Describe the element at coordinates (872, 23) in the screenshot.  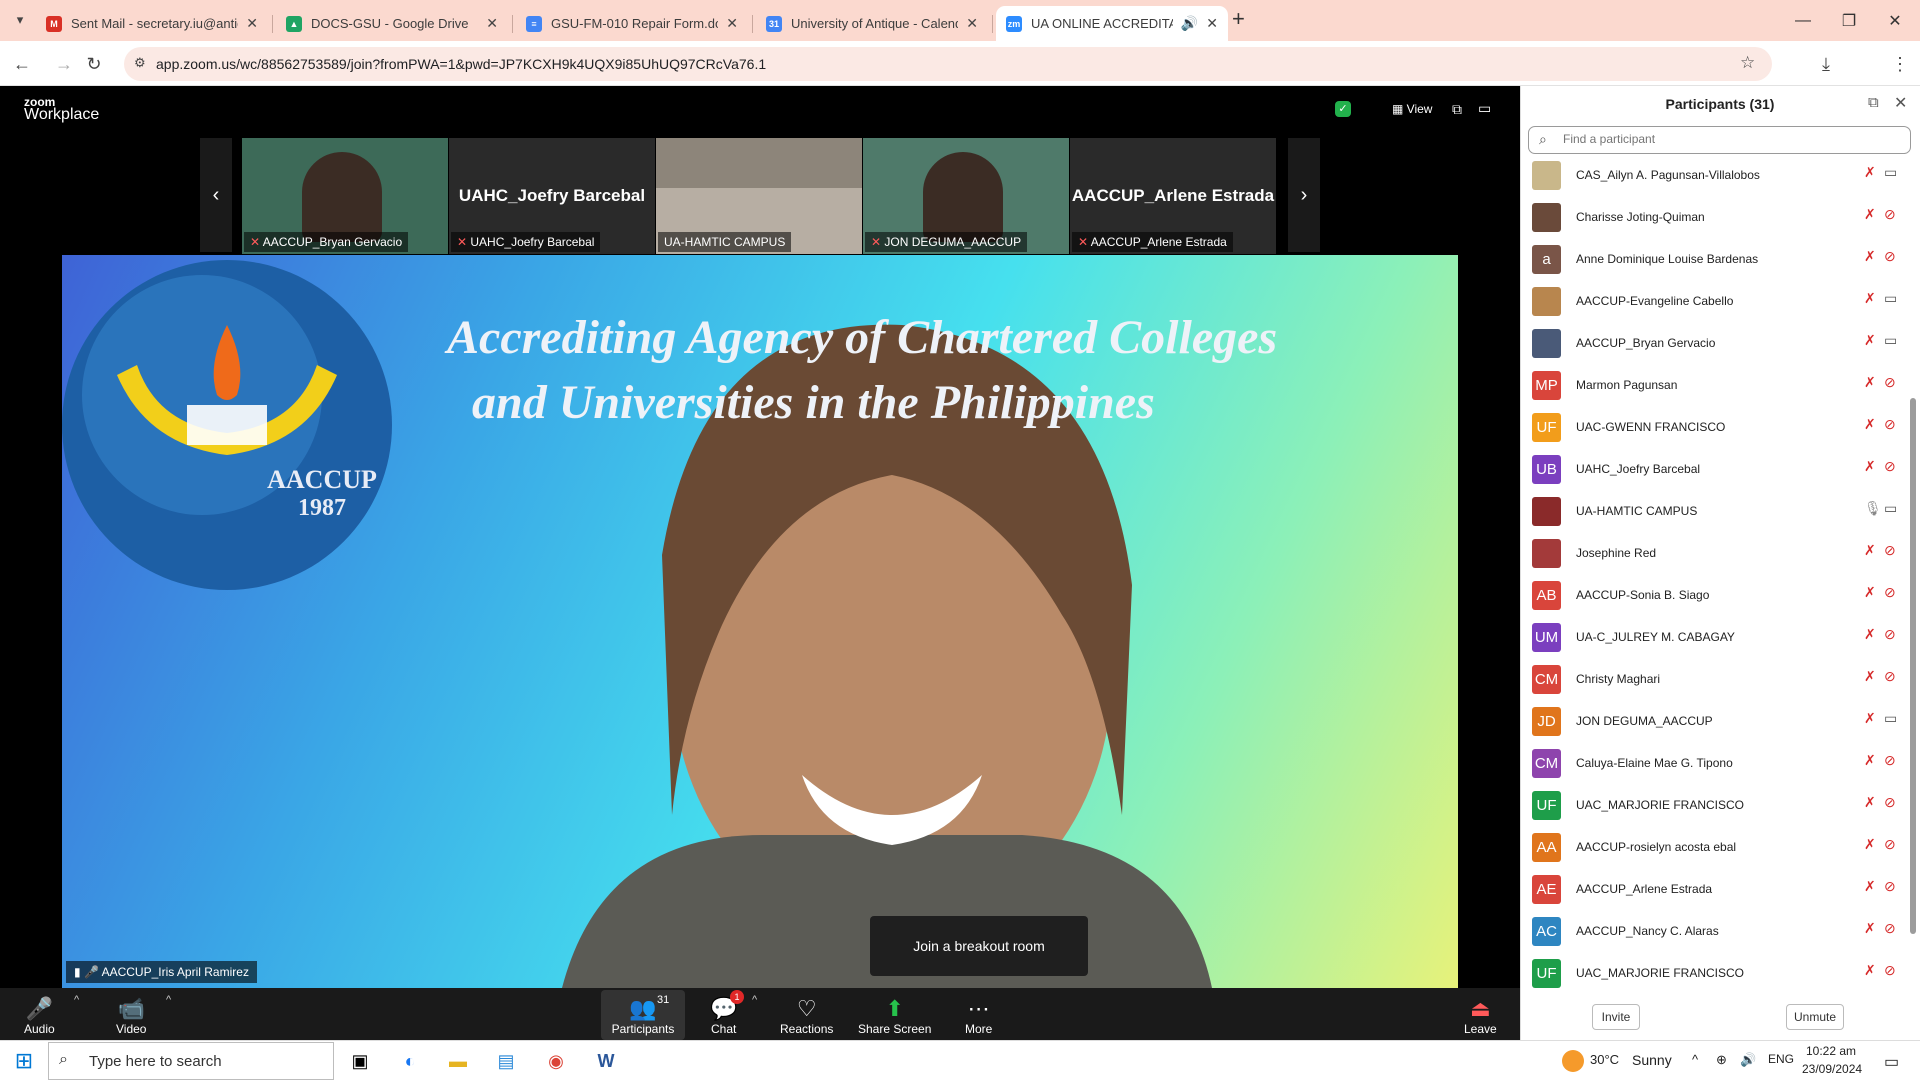
I see `browser-tab: 31 University of Antique - Calenda ✕` at that location.